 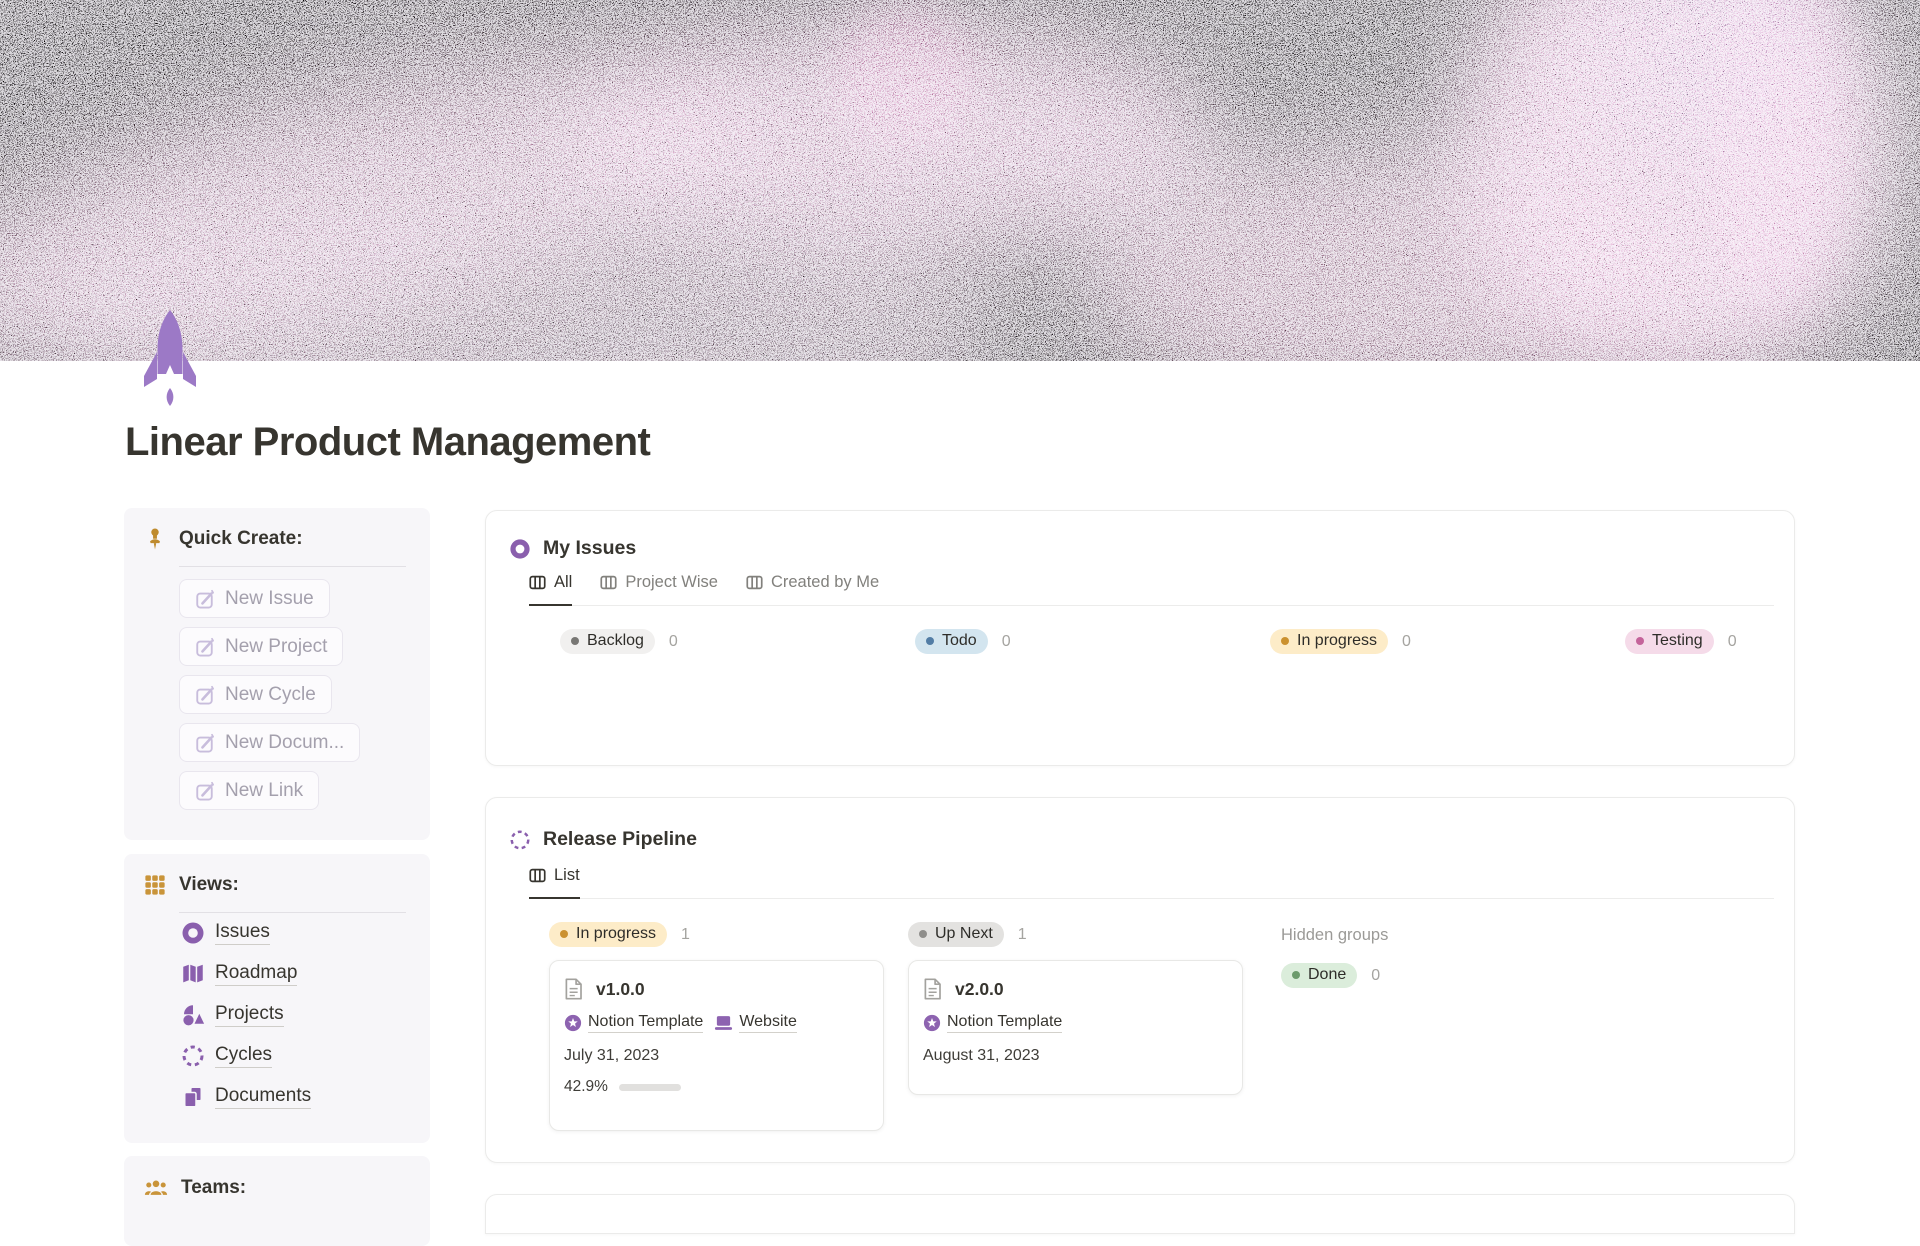 I want to click on views-heading: Views:, so click(x=209, y=884).